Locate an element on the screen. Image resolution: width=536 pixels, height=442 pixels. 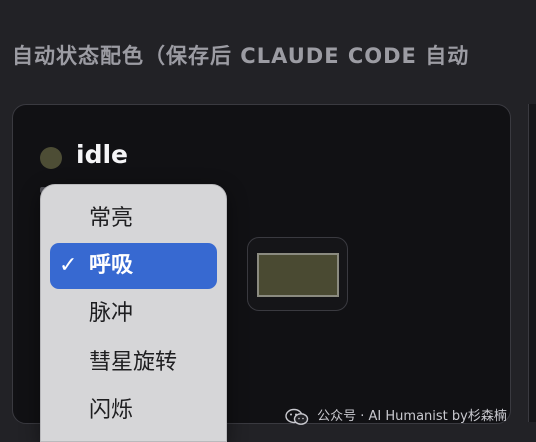
wechat-icon is located at coordinates (297, 416).